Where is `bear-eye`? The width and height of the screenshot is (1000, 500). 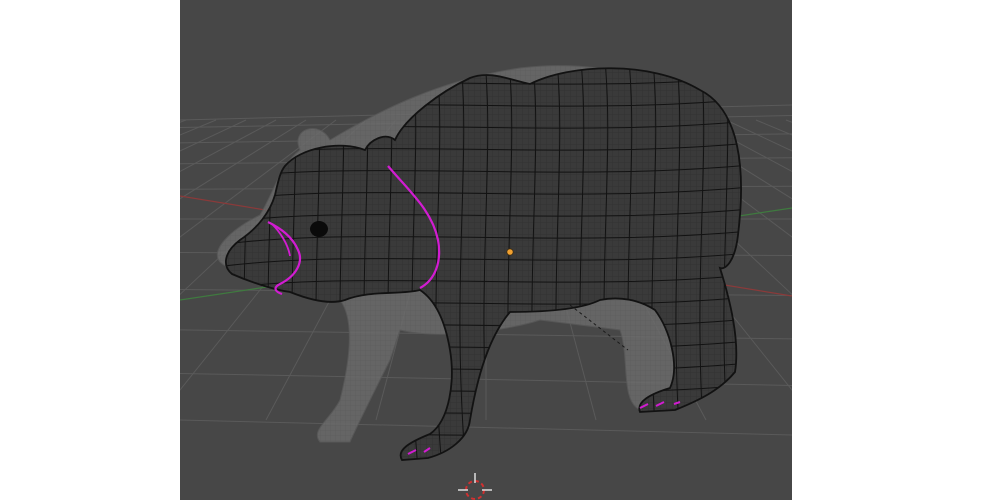 bear-eye is located at coordinates (319, 229).